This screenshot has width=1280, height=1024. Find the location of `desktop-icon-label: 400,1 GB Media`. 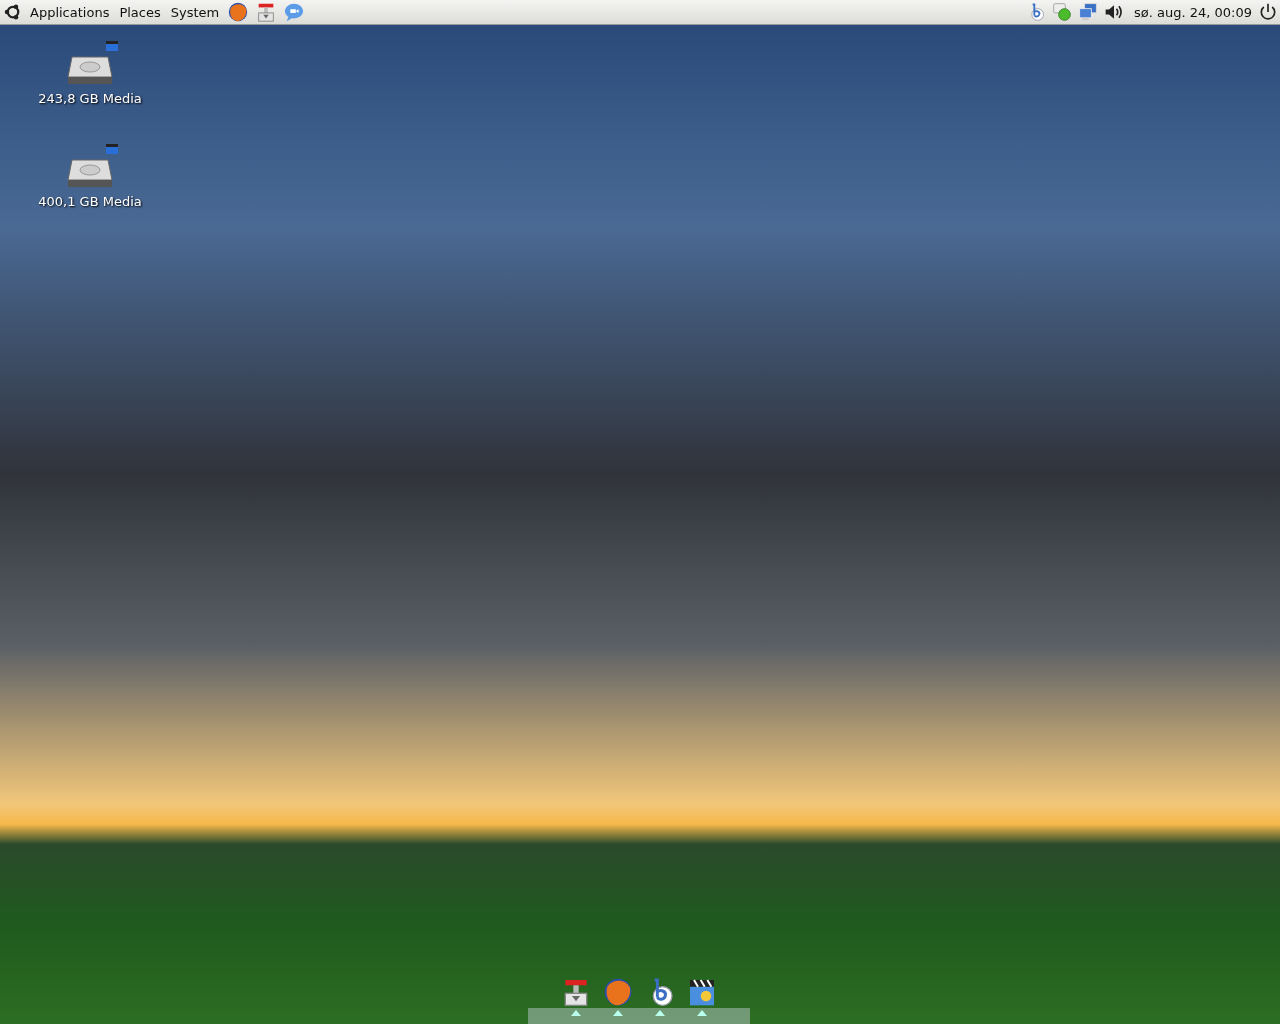

desktop-icon-label: 400,1 GB Media is located at coordinates (90, 201).